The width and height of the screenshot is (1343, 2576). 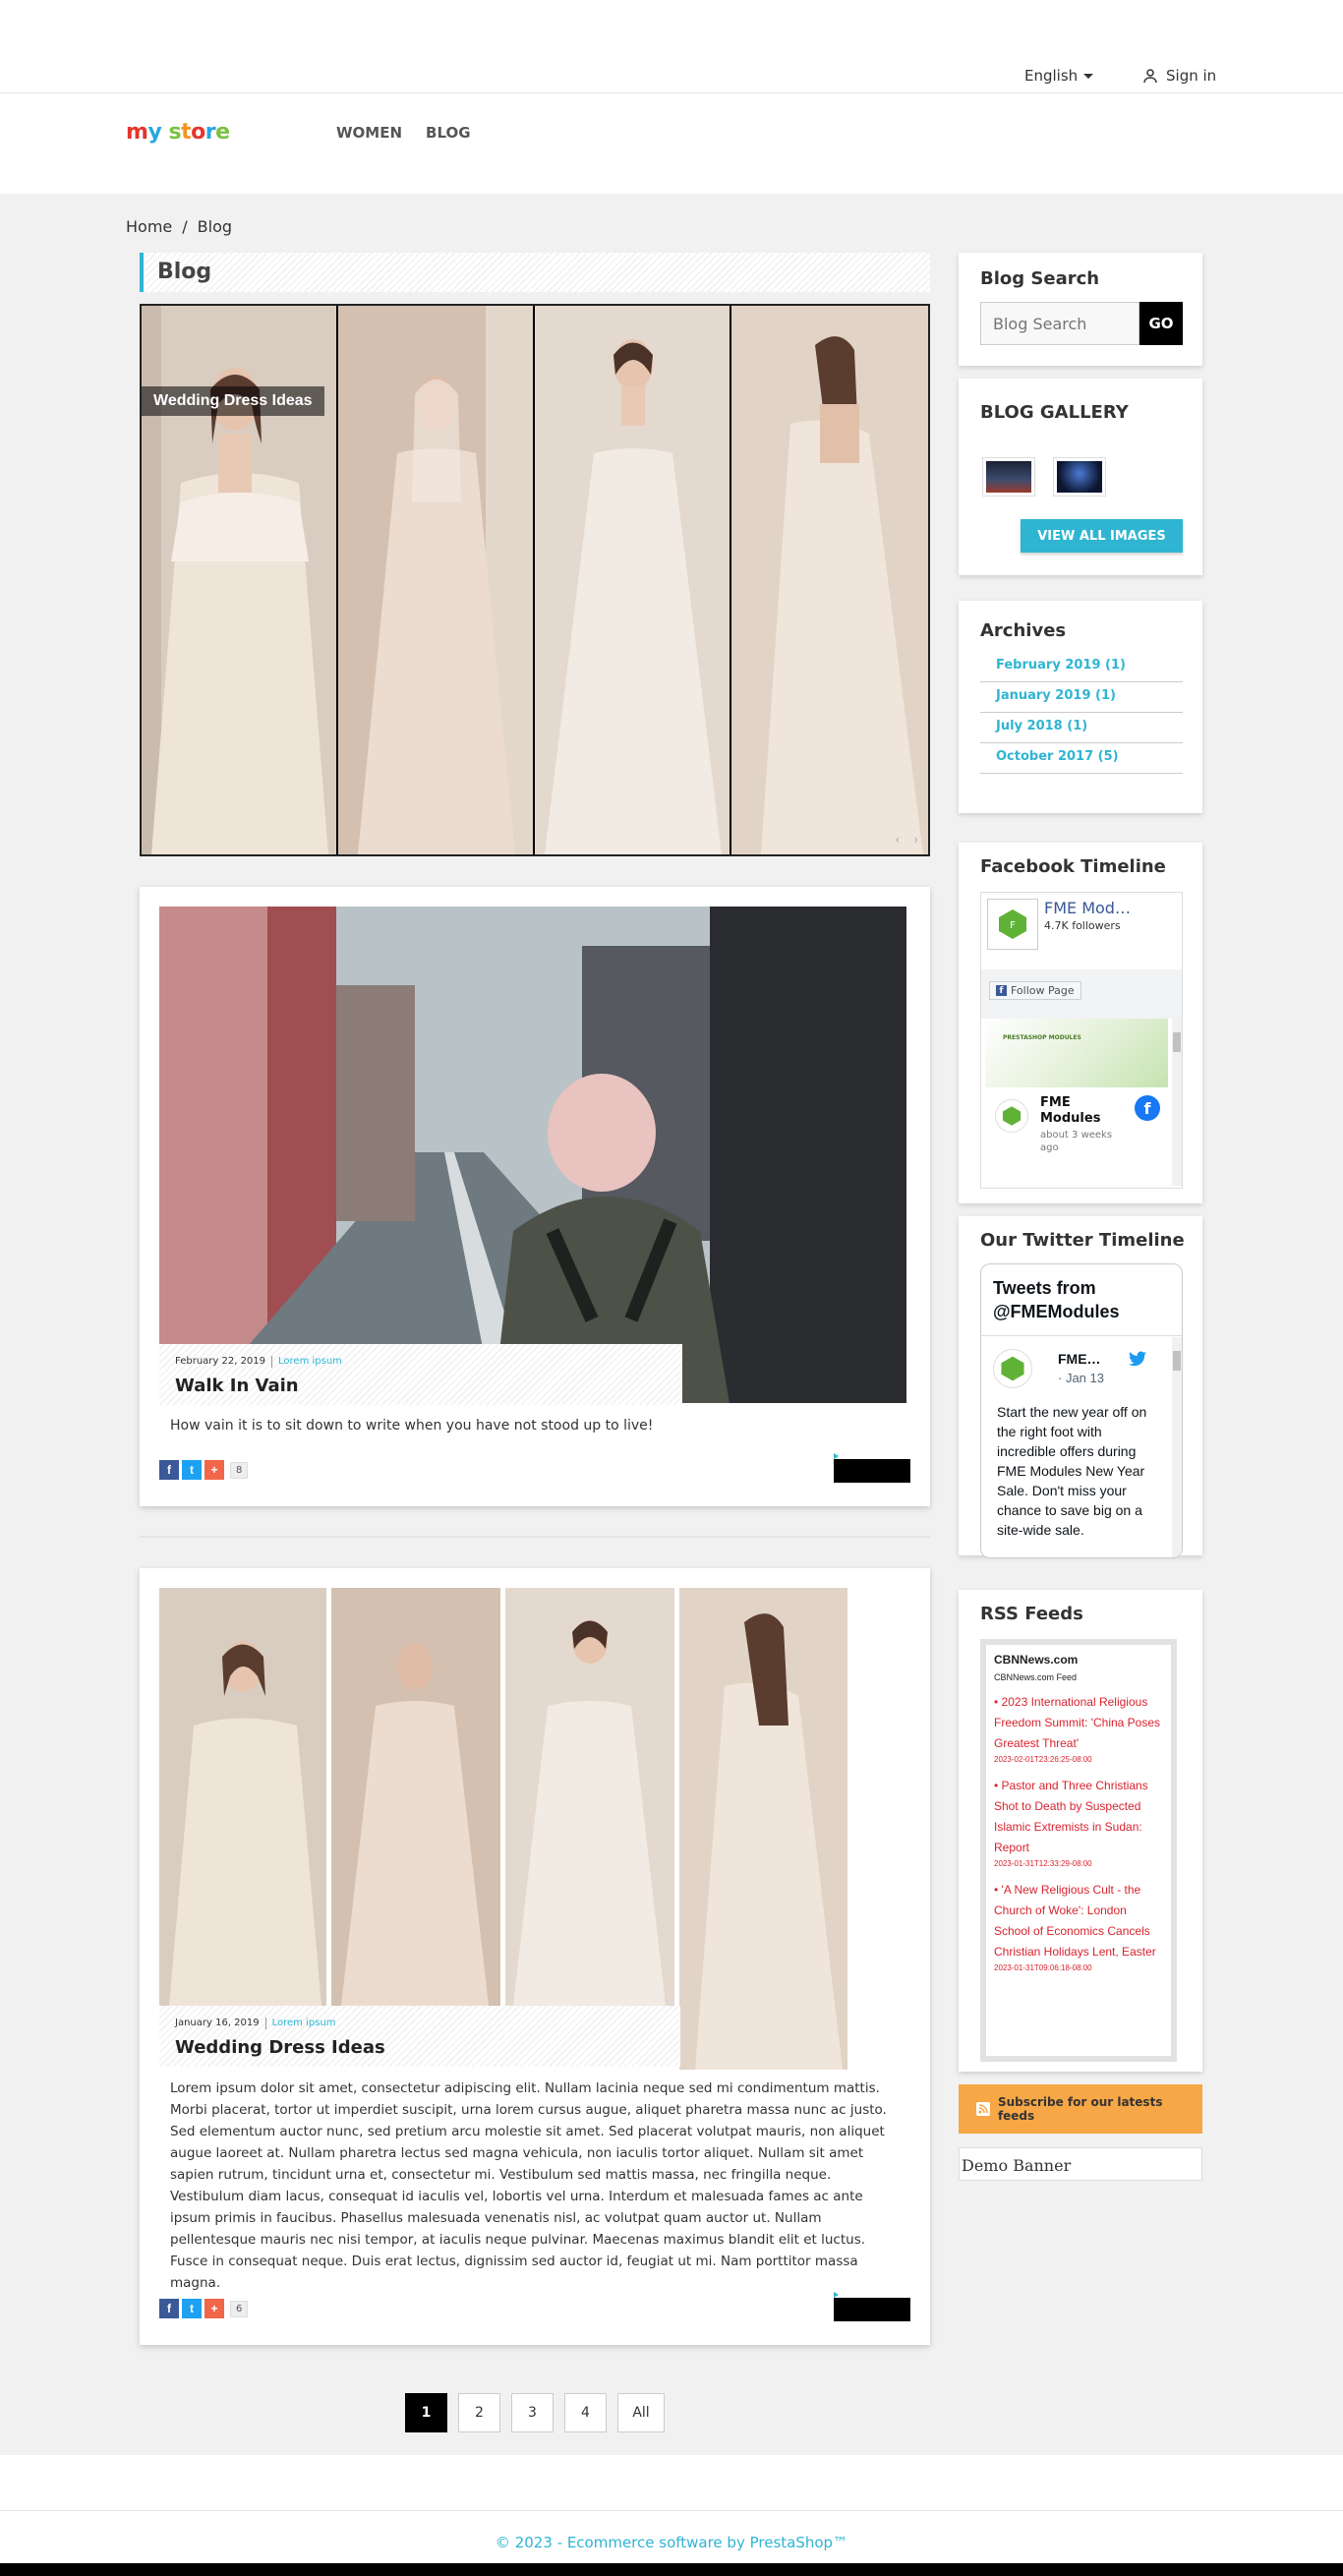 I want to click on post-divider, so click(x=535, y=1537).